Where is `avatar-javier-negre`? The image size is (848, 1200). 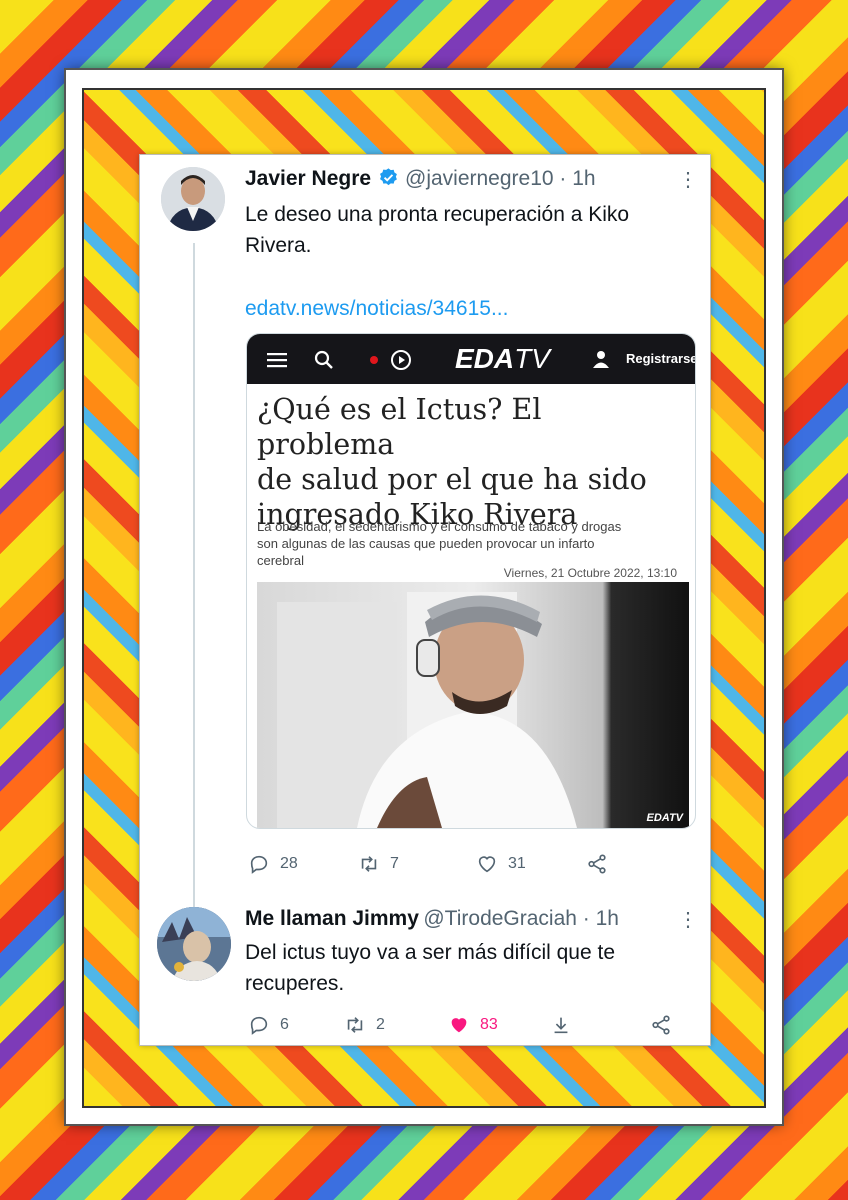
avatar-javier-negre is located at coordinates (193, 199).